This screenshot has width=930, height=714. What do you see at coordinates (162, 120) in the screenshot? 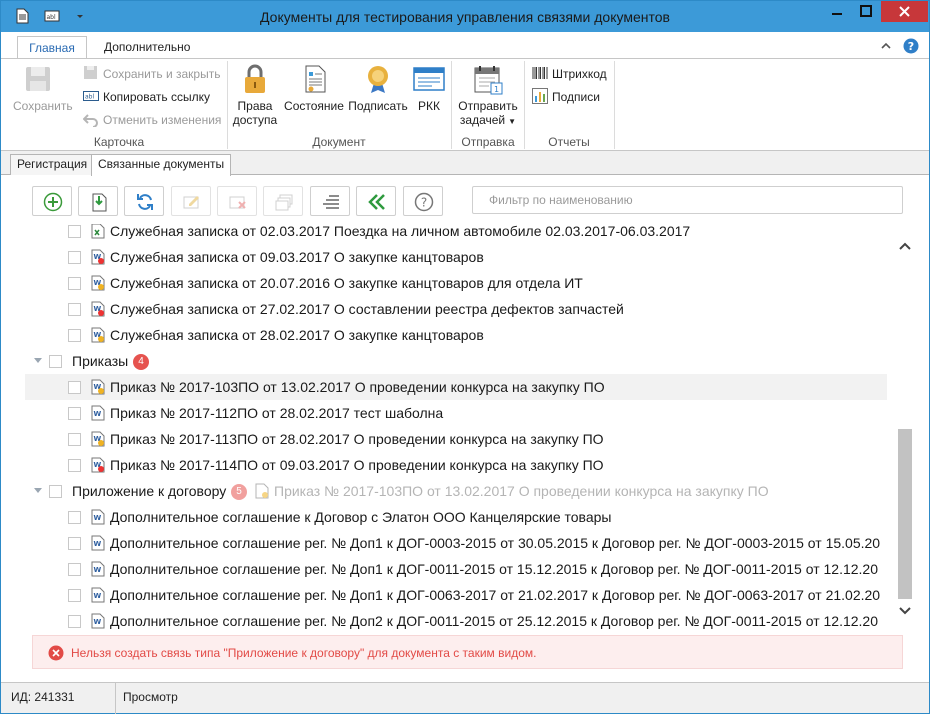
I see `undo-label: Отменить изменения` at bounding box center [162, 120].